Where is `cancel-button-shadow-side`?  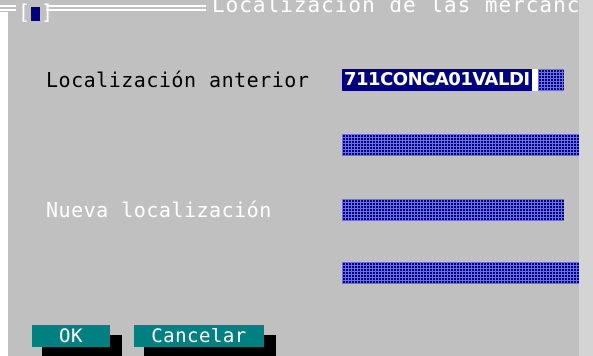
cancel-button-shadow-side is located at coordinates (270, 345).